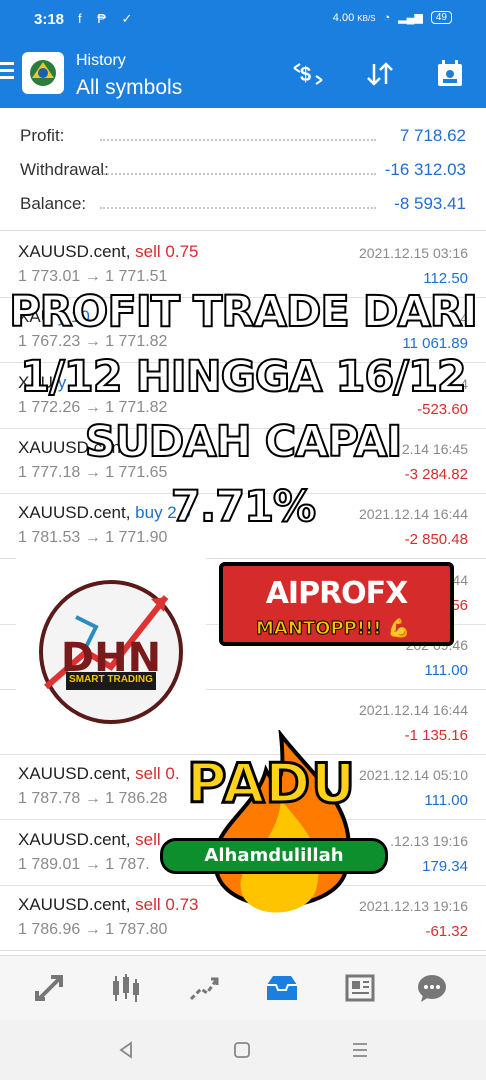 This screenshot has height=1080, width=486. Describe the element at coordinates (93, 799) in the screenshot. I see `trade-prices: 1 787.78 → 1 786.28` at that location.